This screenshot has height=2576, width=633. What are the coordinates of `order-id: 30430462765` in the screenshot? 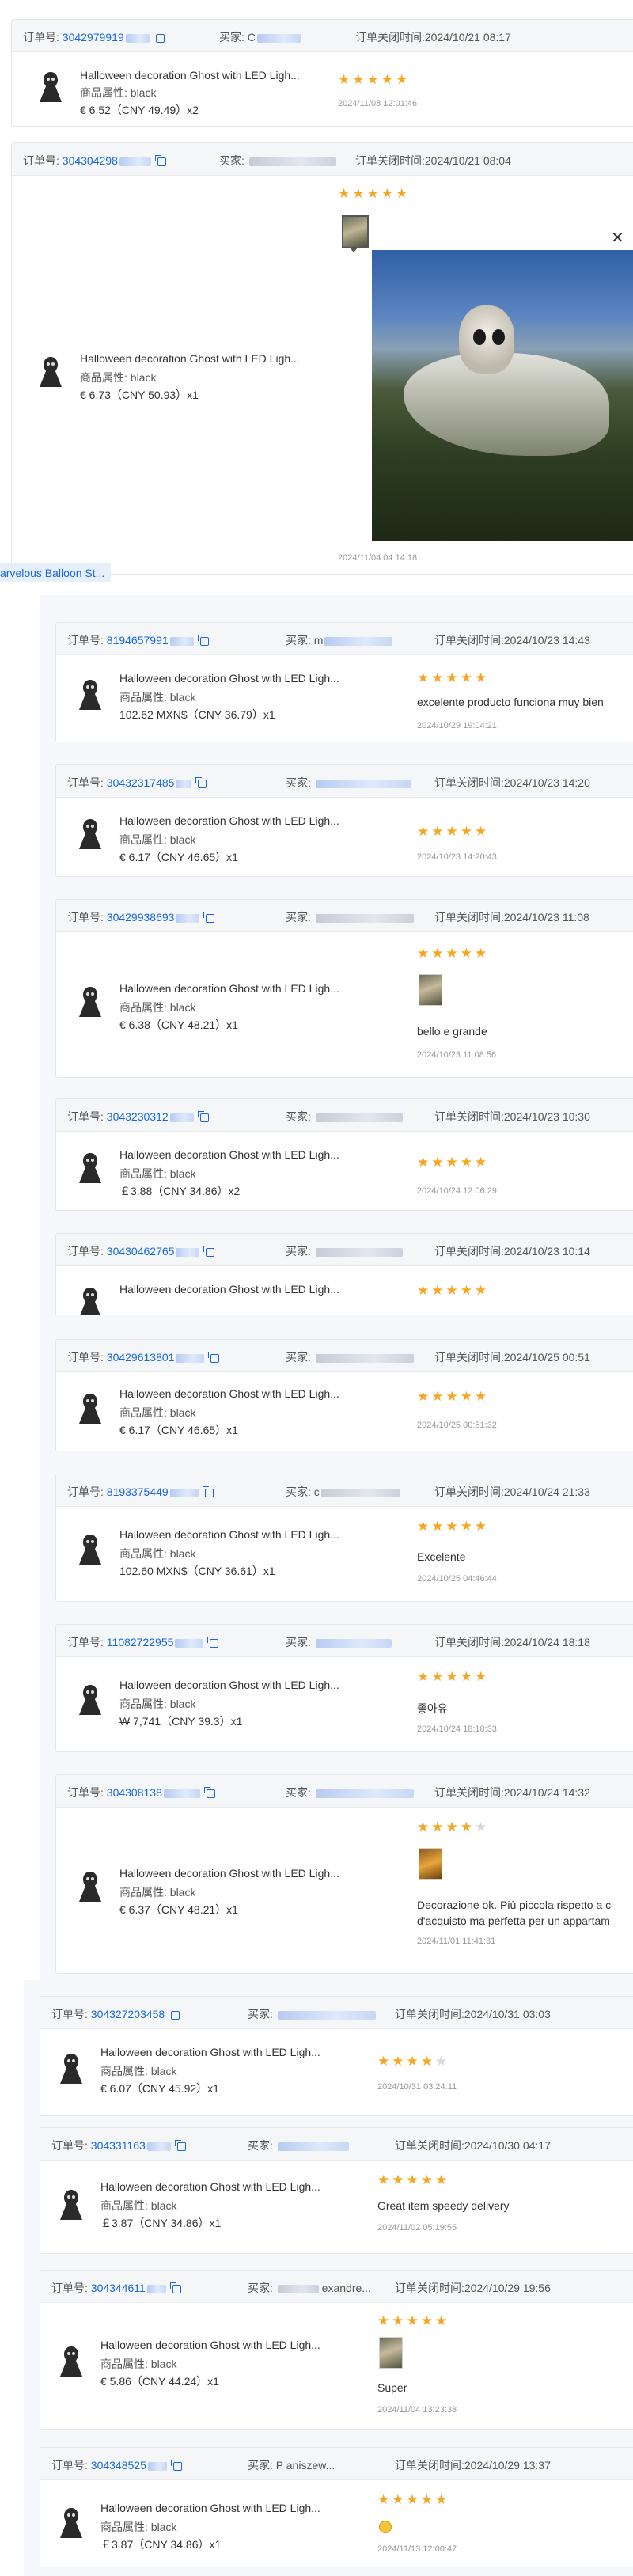 It's located at (141, 1251).